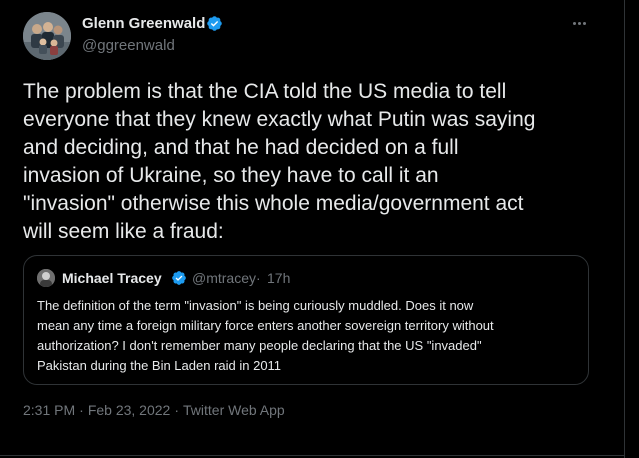 The image size is (639, 458). What do you see at coordinates (278, 278) in the screenshot?
I see `quoted-timestamp: 17h` at bounding box center [278, 278].